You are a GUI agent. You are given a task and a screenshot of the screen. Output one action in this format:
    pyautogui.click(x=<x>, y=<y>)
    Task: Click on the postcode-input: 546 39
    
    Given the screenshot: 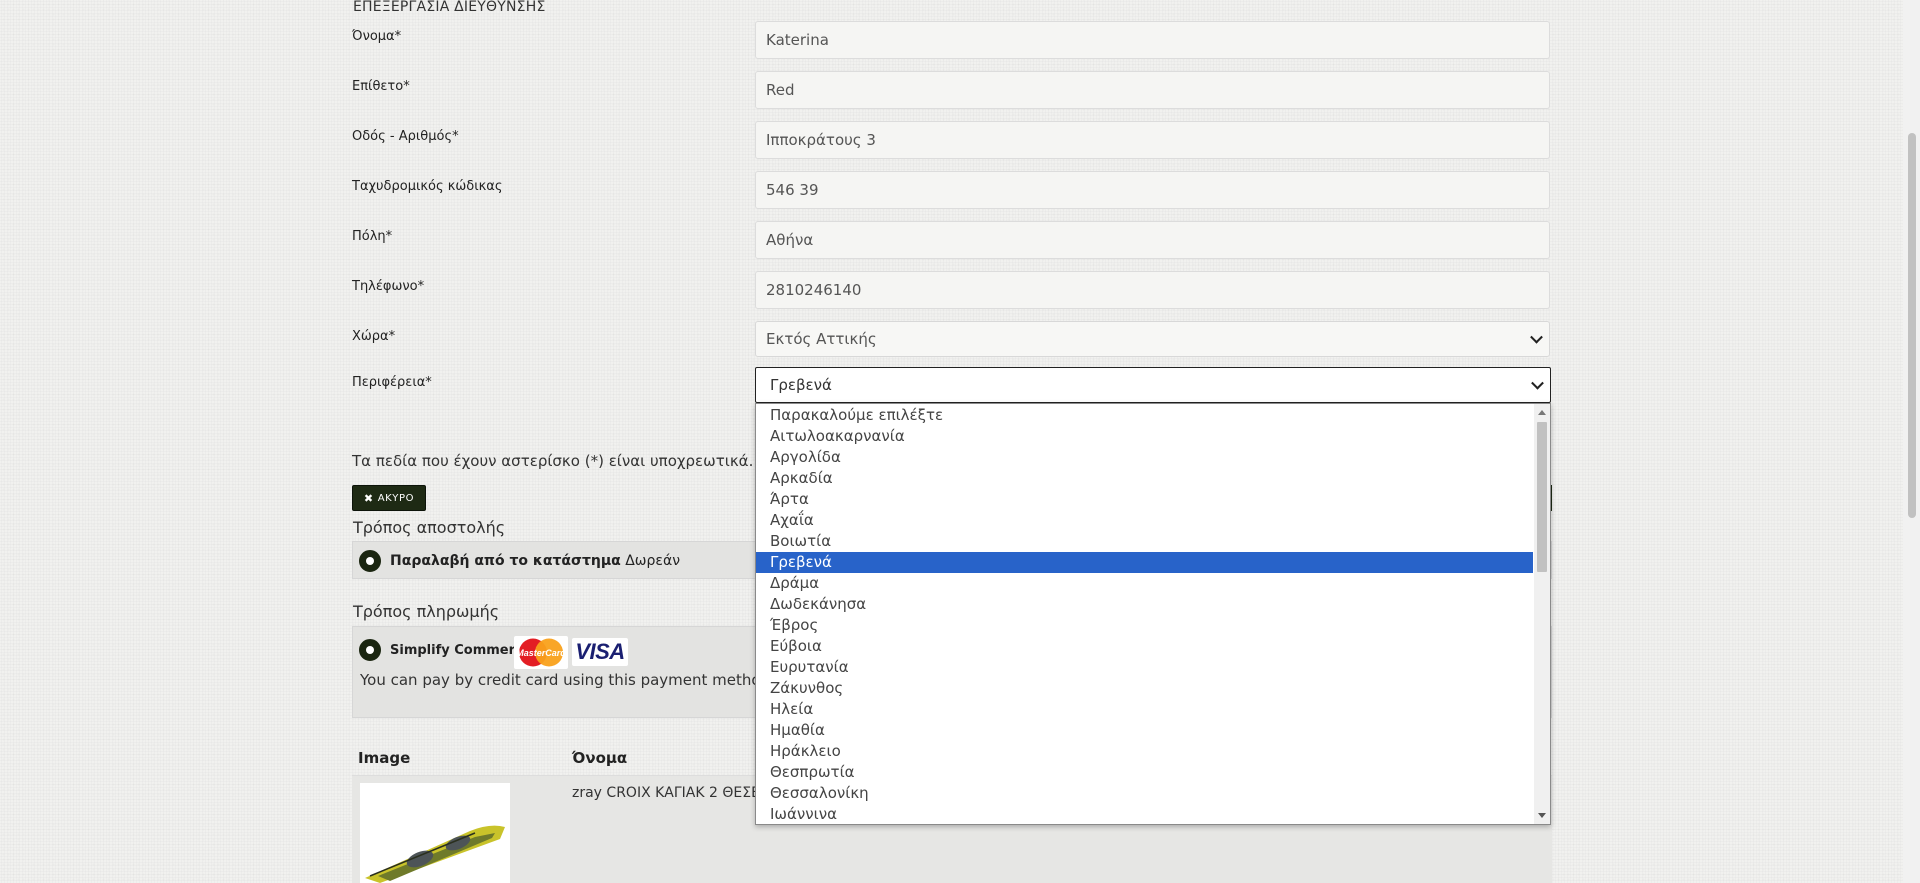 What is the action you would take?
    pyautogui.click(x=1152, y=190)
    